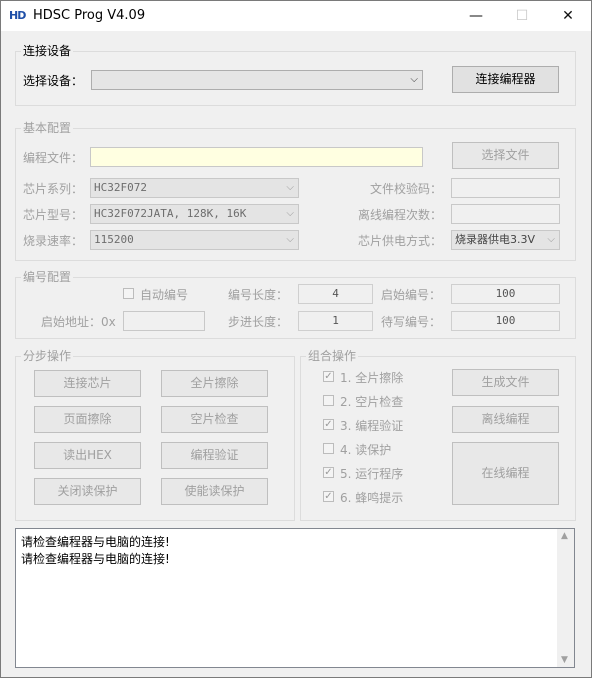  I want to click on power-mode-label: 芯片供电方式：, so click(400, 241).